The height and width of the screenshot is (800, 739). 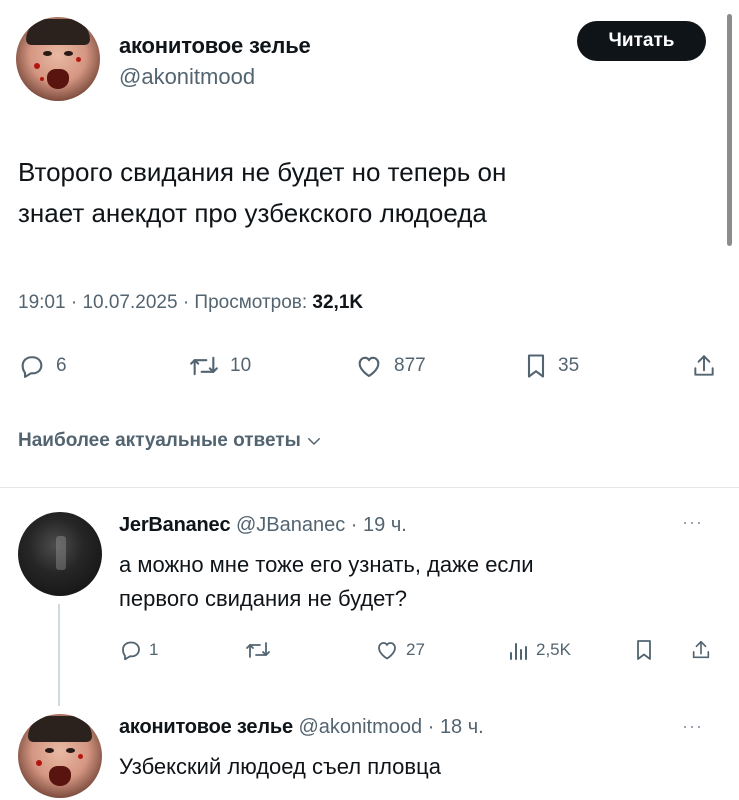 What do you see at coordinates (241, 365) in the screenshot?
I see `repost-count: 10` at bounding box center [241, 365].